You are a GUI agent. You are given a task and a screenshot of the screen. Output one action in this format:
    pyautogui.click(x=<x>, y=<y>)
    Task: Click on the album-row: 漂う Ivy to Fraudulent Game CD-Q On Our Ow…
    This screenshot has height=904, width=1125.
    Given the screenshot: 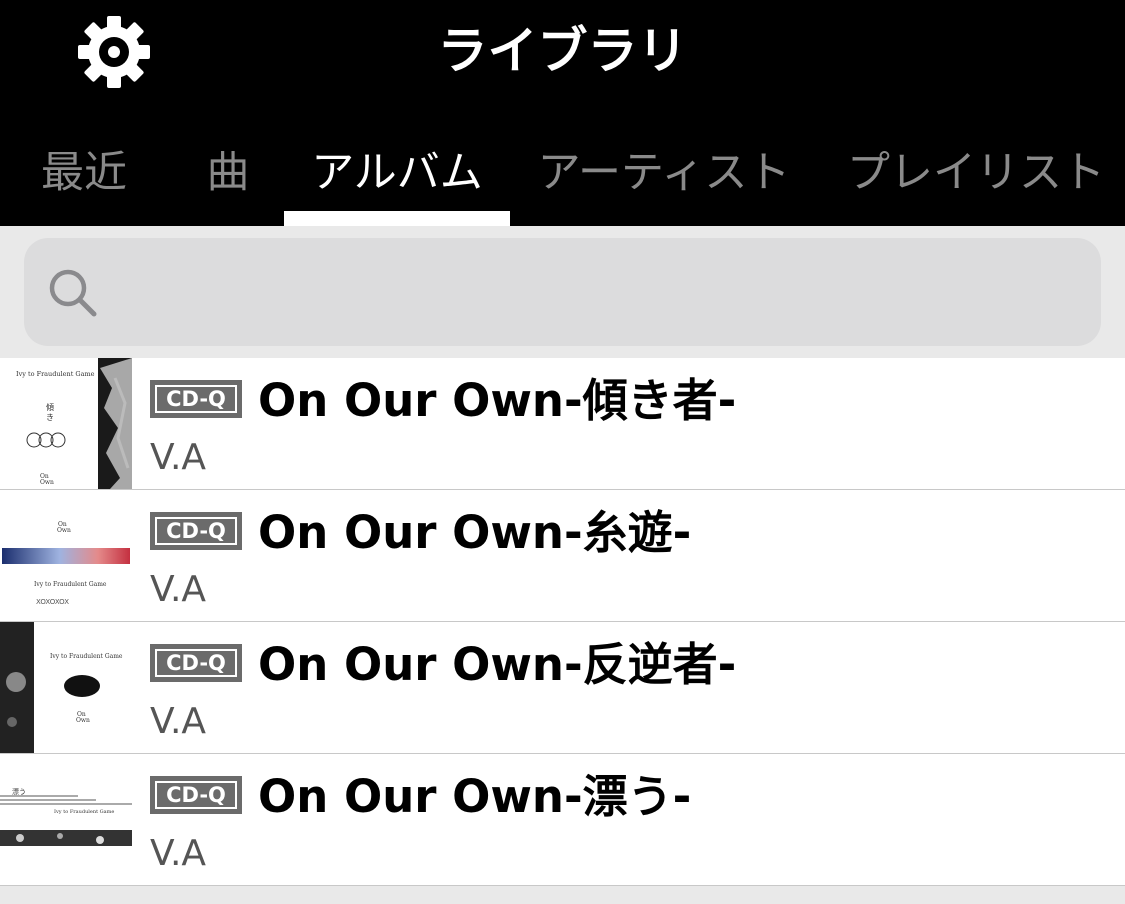 What is the action you would take?
    pyautogui.click(x=562, y=820)
    